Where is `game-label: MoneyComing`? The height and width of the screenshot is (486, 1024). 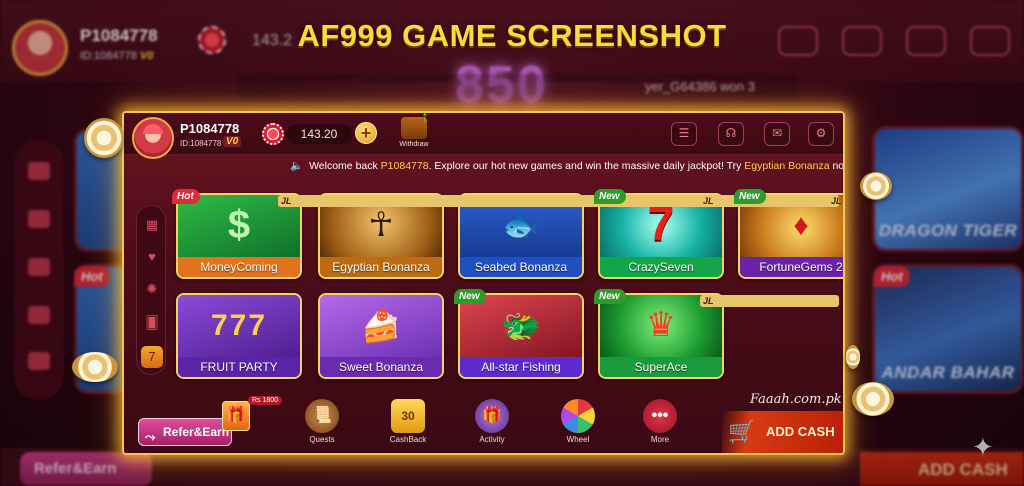 game-label: MoneyComing is located at coordinates (239, 267).